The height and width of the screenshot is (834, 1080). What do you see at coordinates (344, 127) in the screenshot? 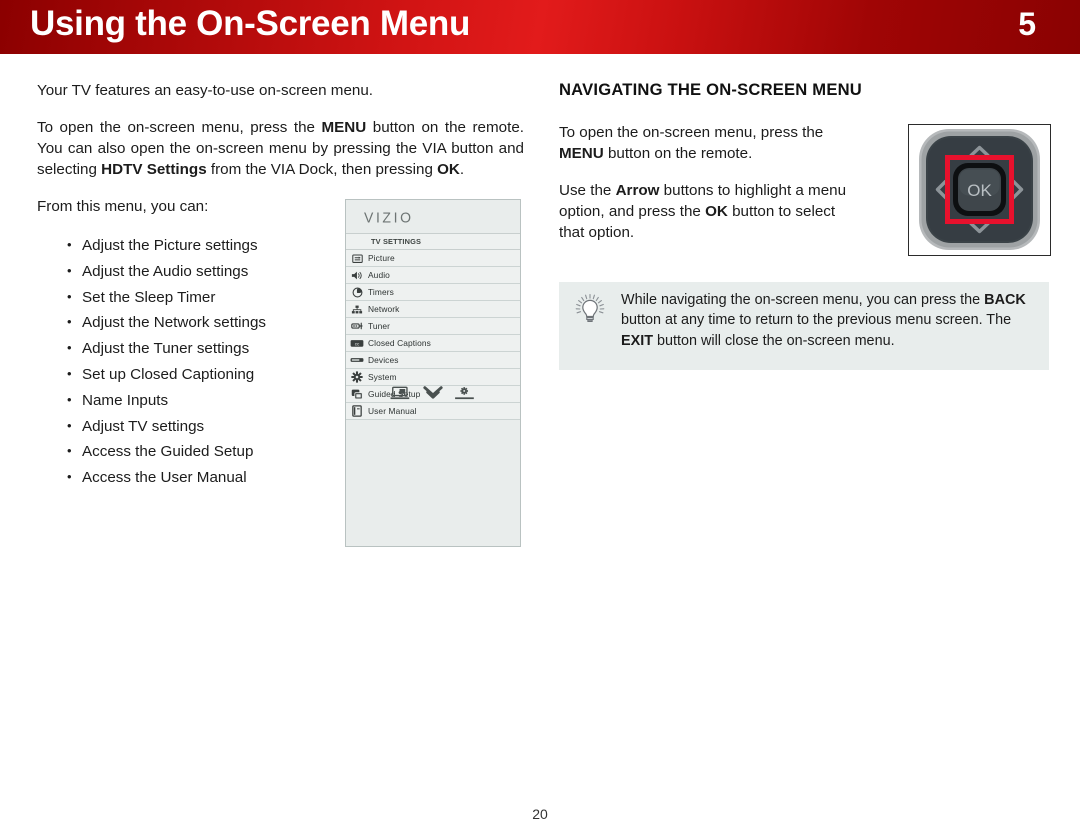
I see `menu-button-emphasis: MENU` at bounding box center [344, 127].